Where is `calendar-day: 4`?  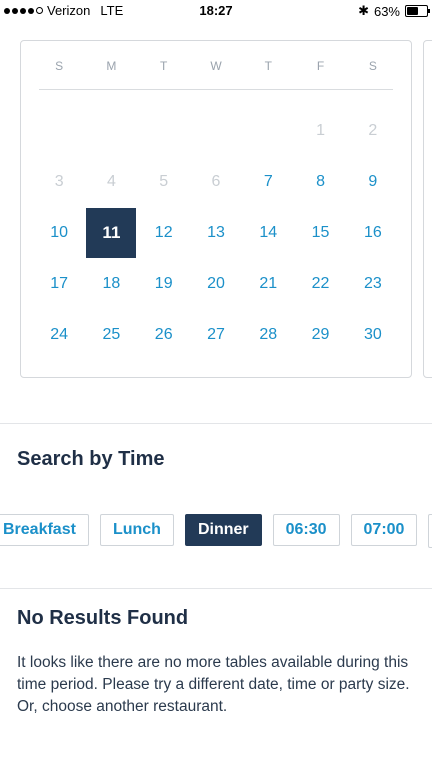
calendar-day: 4 is located at coordinates (111, 181).